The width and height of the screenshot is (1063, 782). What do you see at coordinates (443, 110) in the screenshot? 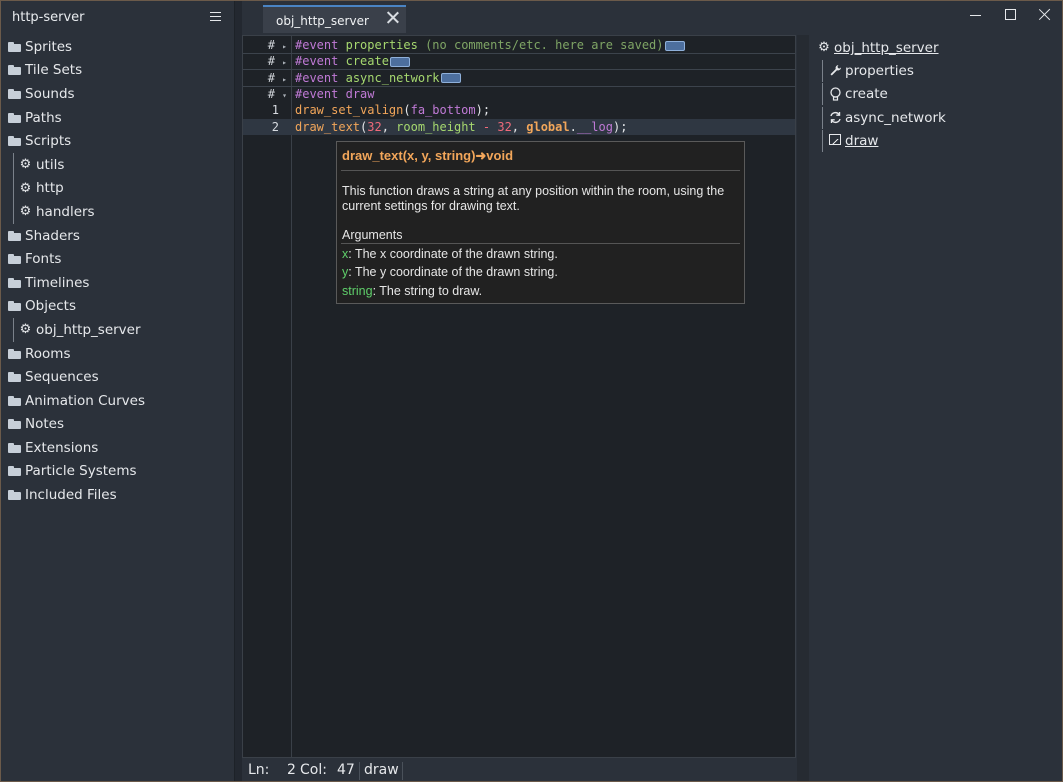
I see `code-token: fa_bottom` at bounding box center [443, 110].